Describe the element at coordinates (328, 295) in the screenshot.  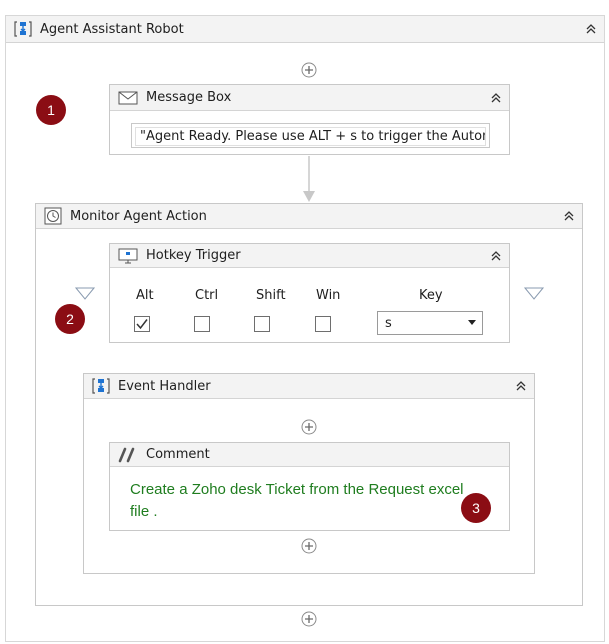
I see `win-label: Win` at that location.